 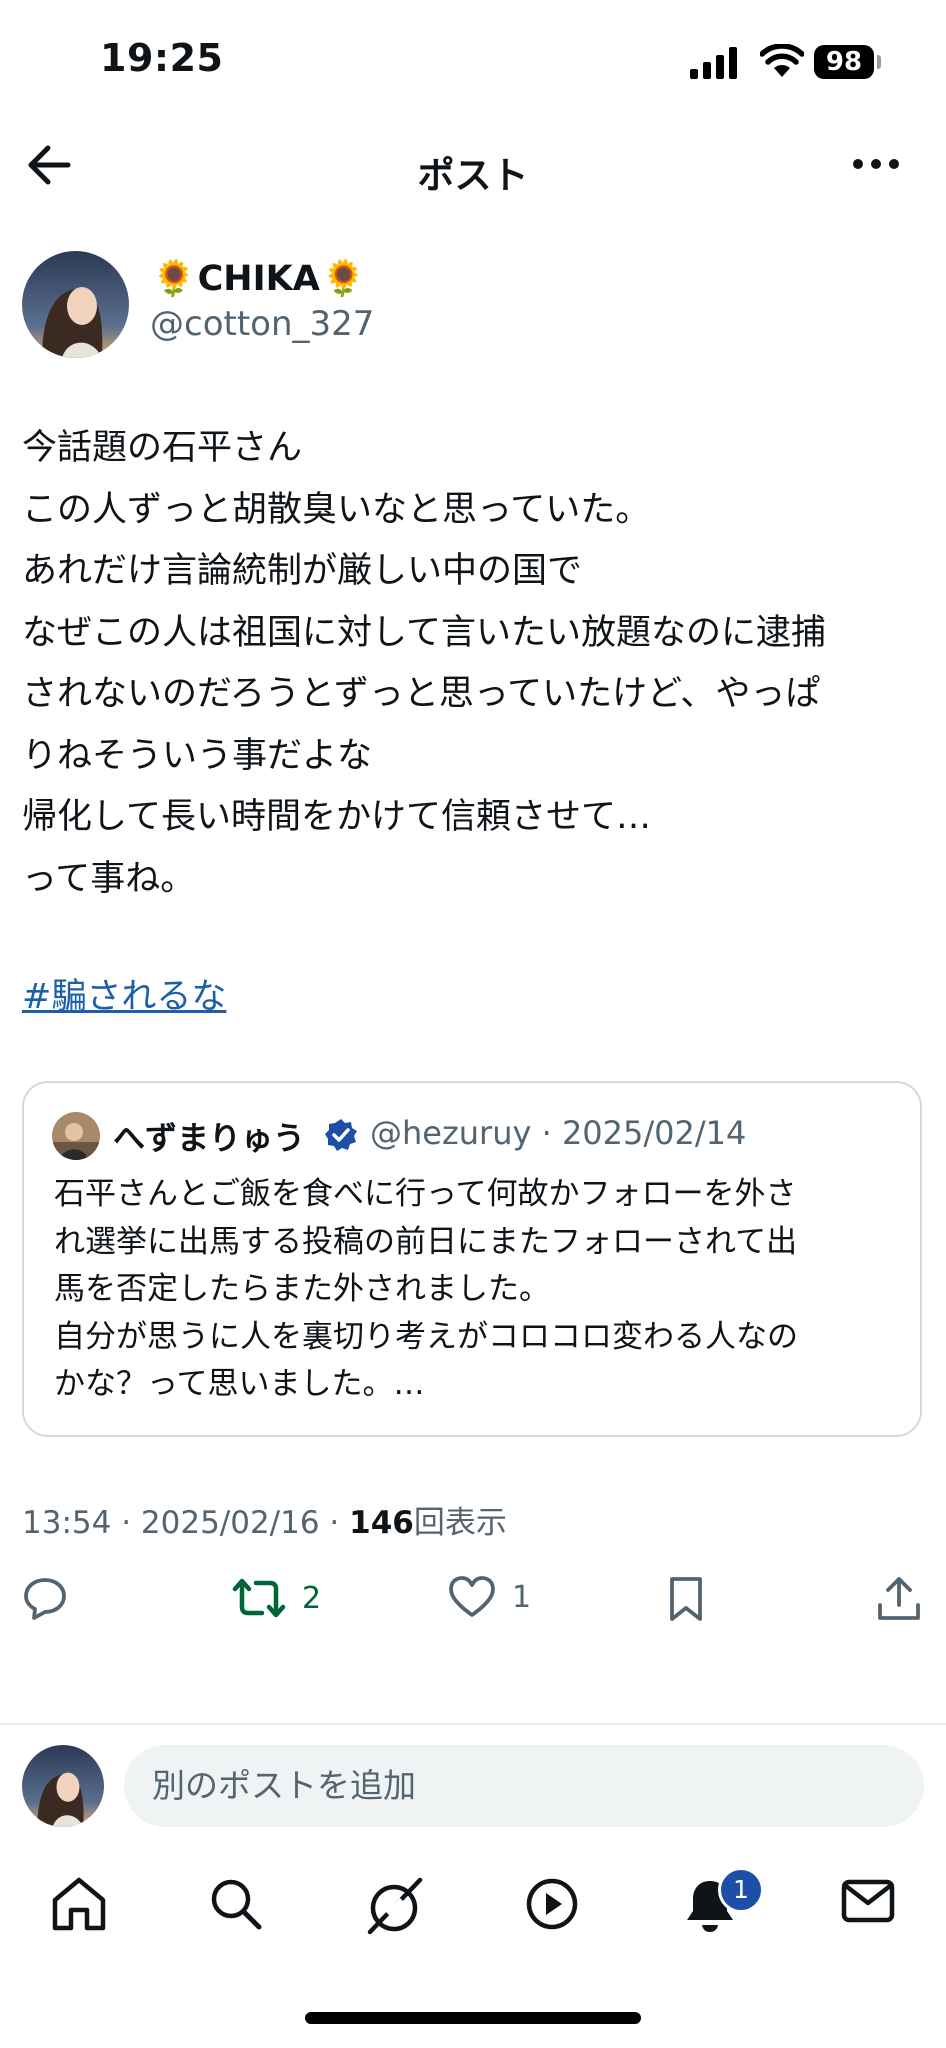 What do you see at coordinates (741, 1890) in the screenshot?
I see `notifications-badge: 1` at bounding box center [741, 1890].